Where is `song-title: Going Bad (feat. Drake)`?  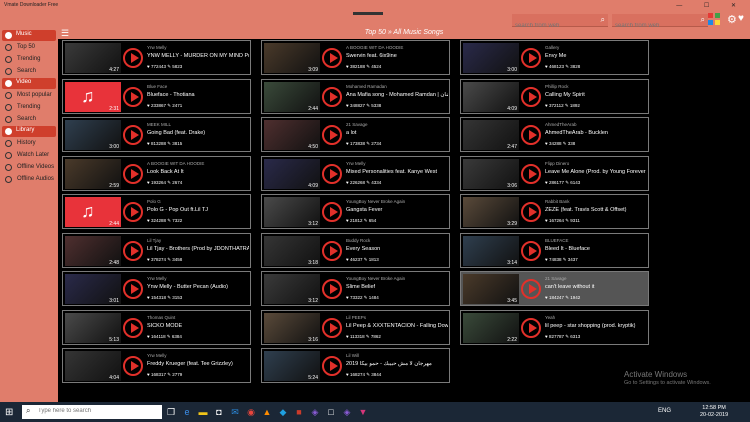
song-title: Going Bad (feat. Drake) is located at coordinates (198, 133).